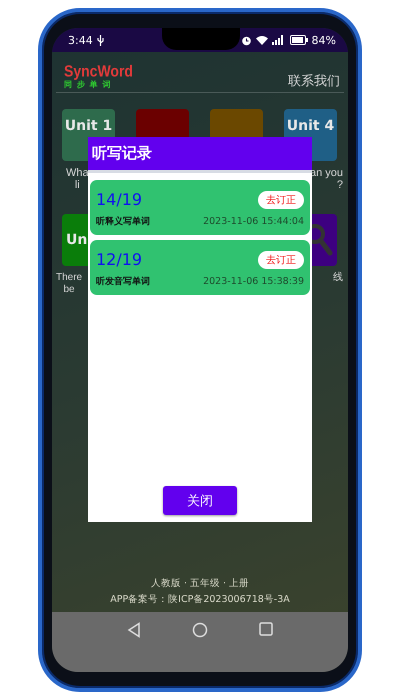 This screenshot has width=400, height=700. I want to click on caption-text: There, so click(69, 278).